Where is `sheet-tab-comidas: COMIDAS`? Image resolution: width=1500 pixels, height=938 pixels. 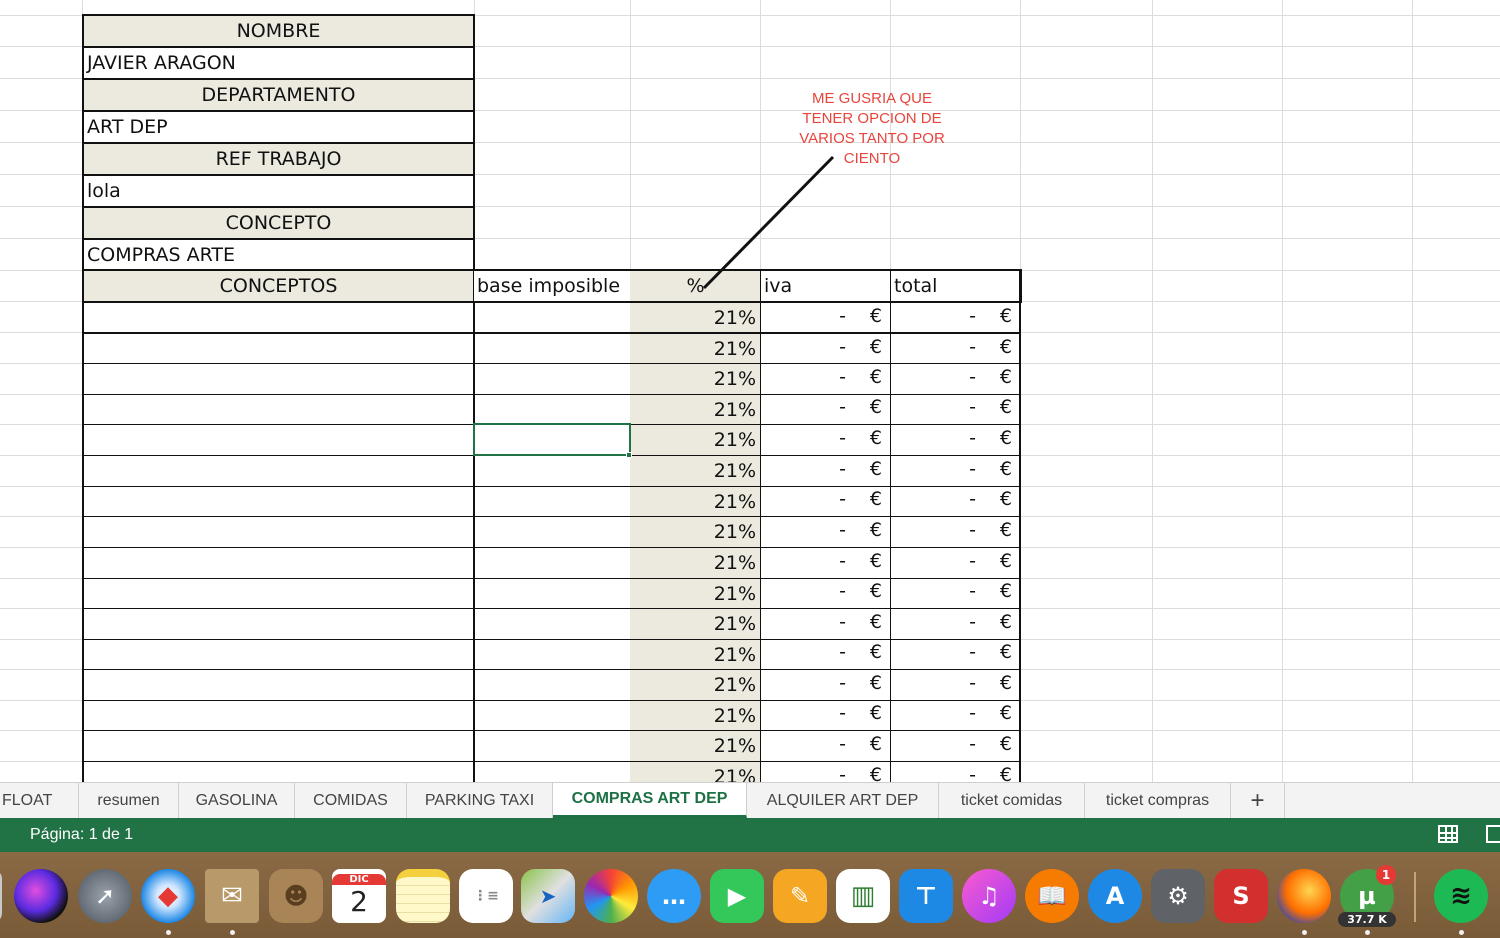 sheet-tab-comidas: COMIDAS is located at coordinates (351, 800).